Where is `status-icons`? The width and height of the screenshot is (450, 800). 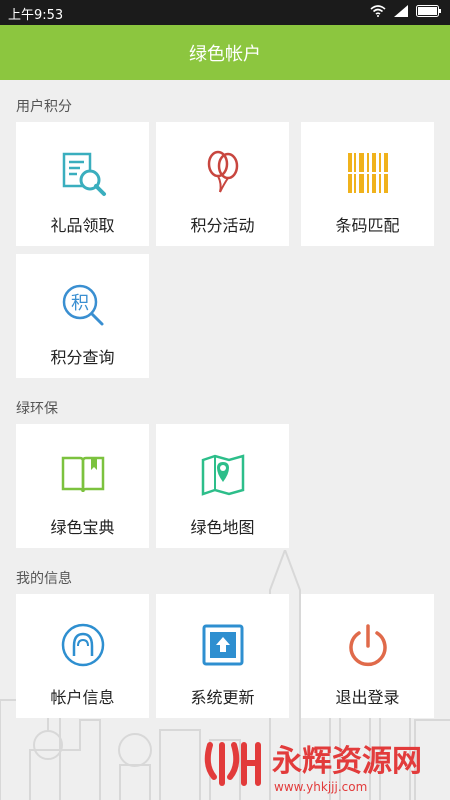
status-icons is located at coordinates (406, 11).